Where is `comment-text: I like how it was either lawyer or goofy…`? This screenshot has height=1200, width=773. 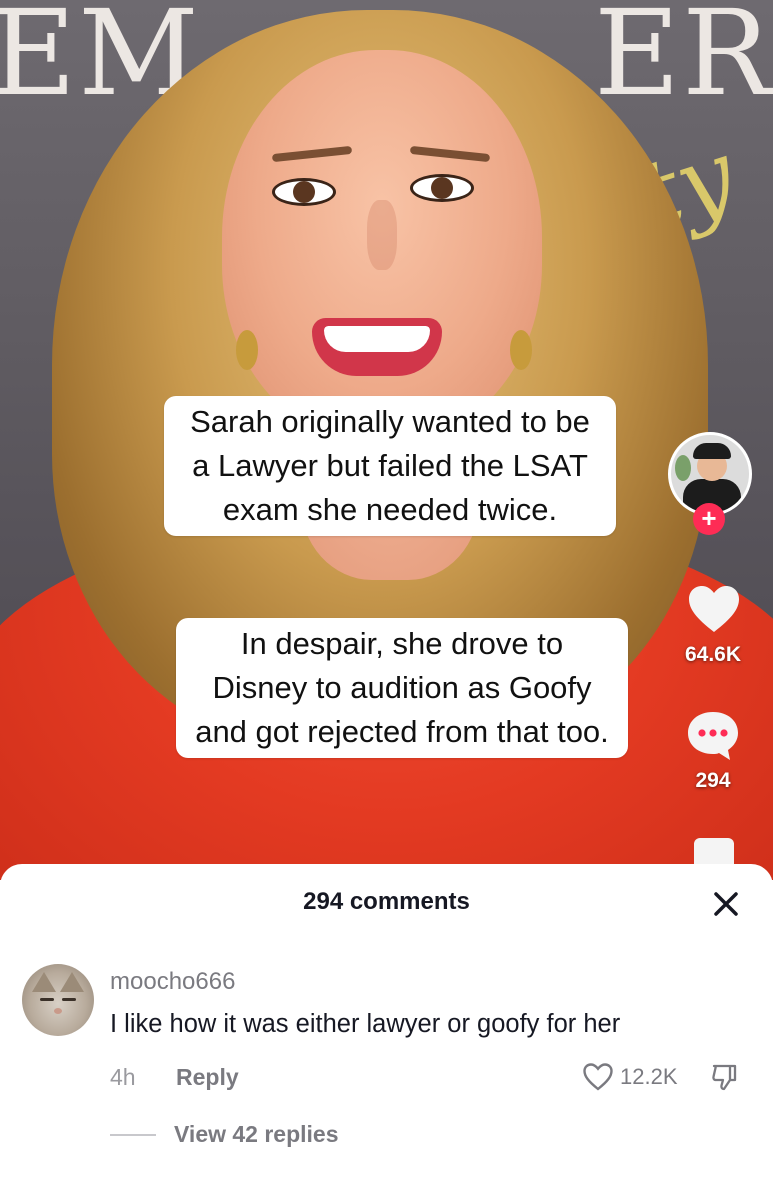
comment-text: I like how it was either lawyer or goofy… is located at coordinates (365, 1024).